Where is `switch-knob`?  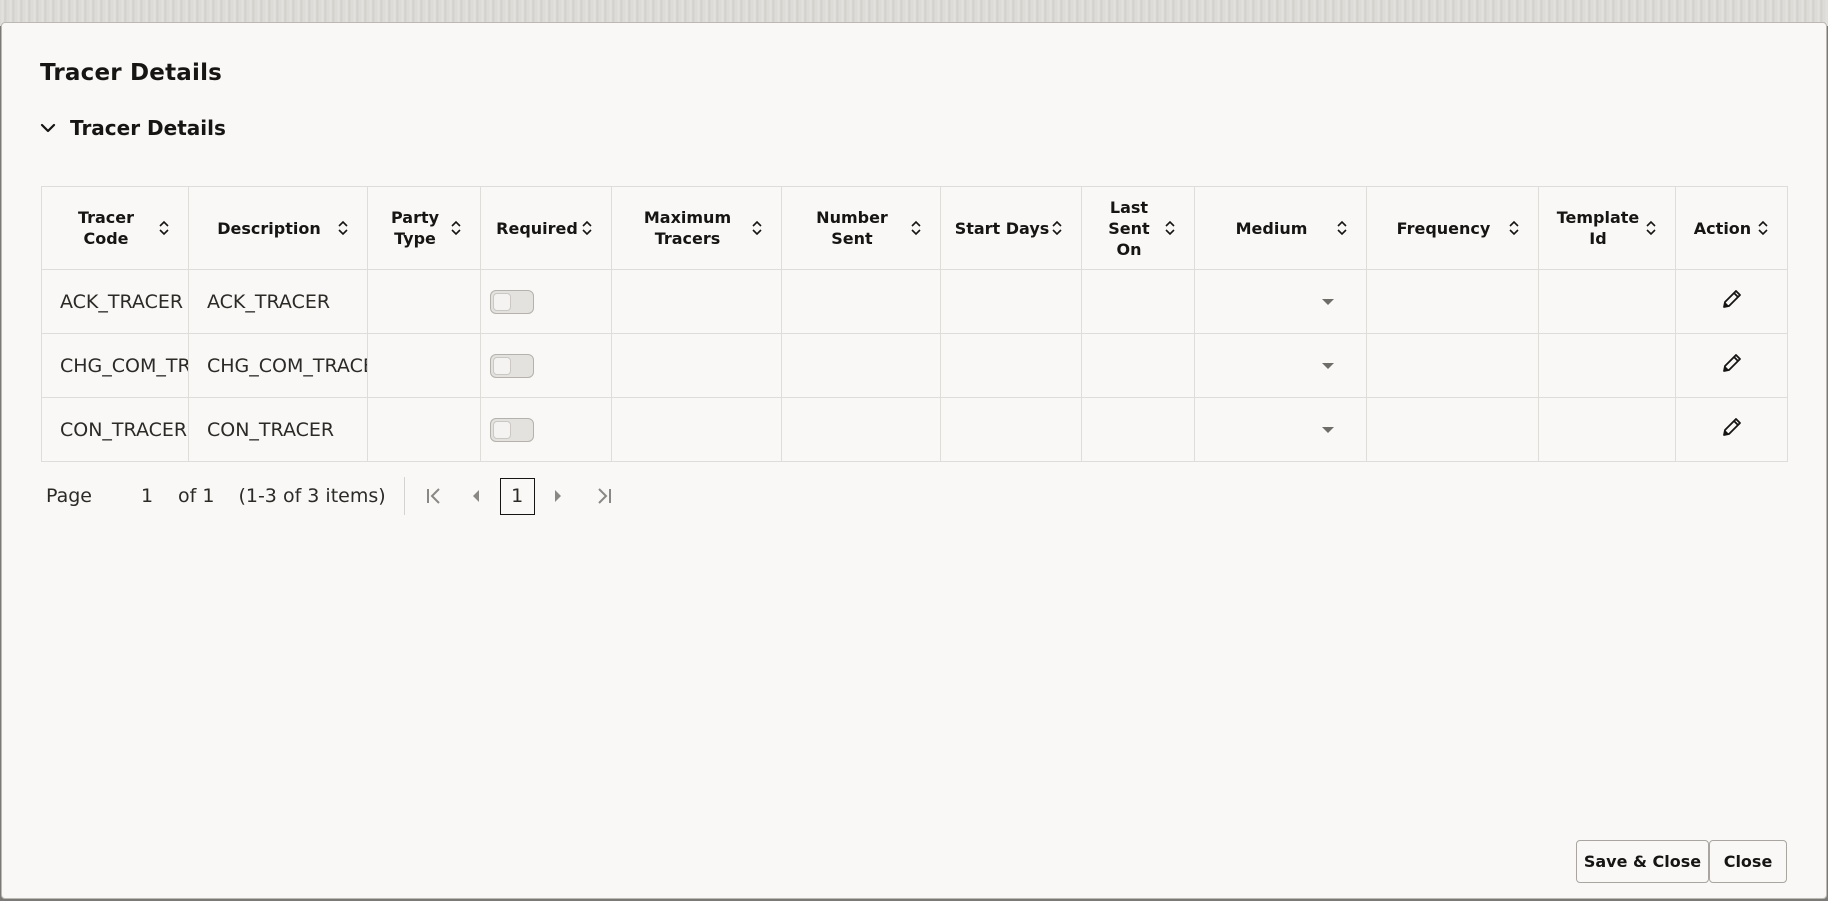
switch-knob is located at coordinates (502, 365).